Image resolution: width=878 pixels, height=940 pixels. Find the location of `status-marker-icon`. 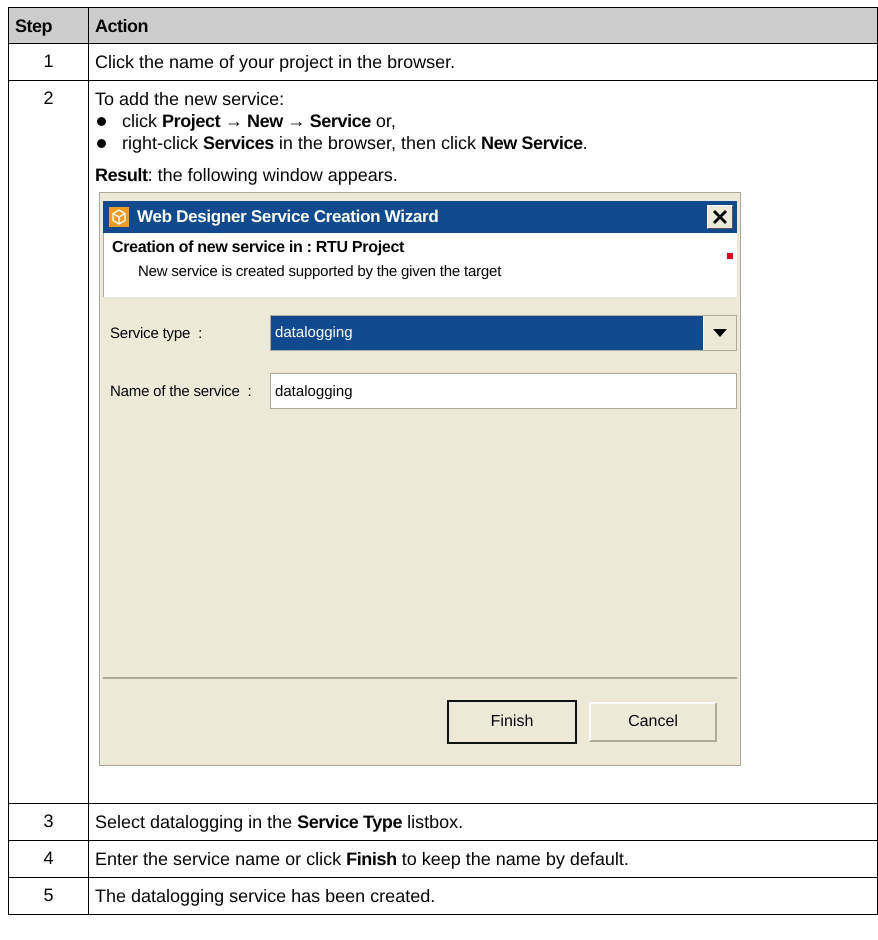

status-marker-icon is located at coordinates (730, 256).